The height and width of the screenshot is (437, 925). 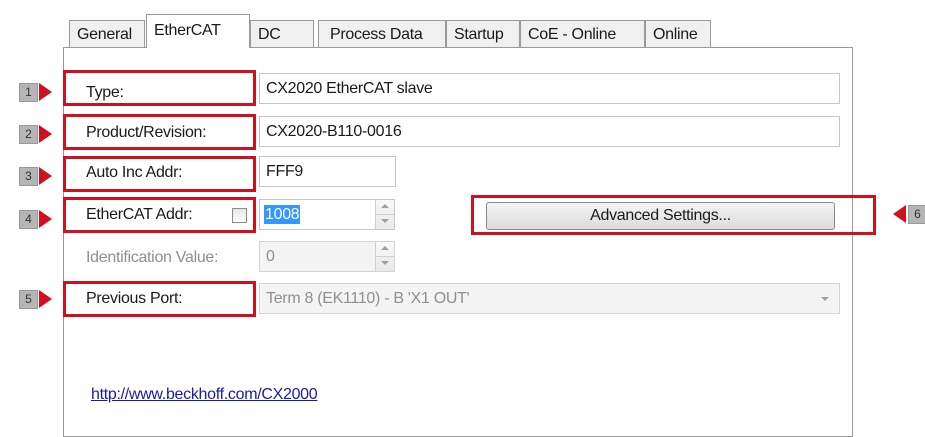 What do you see at coordinates (673, 215) in the screenshot?
I see `callout-box-advanced-settings` at bounding box center [673, 215].